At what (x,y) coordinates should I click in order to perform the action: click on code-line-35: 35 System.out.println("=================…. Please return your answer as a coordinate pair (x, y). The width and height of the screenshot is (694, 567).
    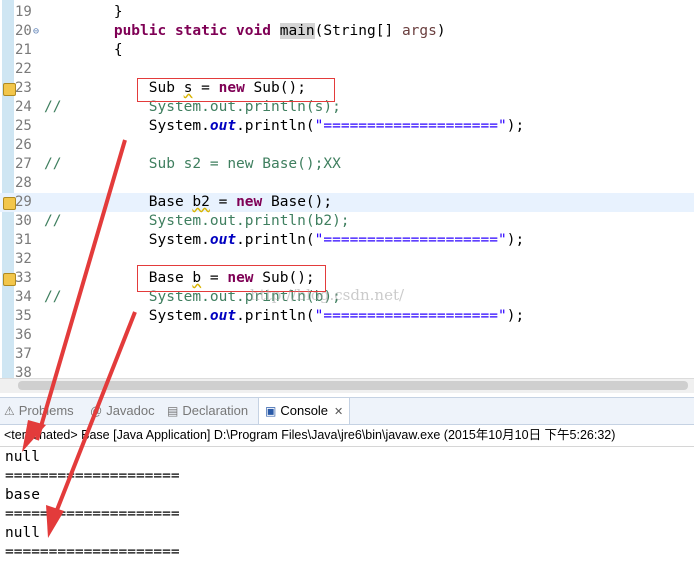
    Looking at the image, I should click on (347, 316).